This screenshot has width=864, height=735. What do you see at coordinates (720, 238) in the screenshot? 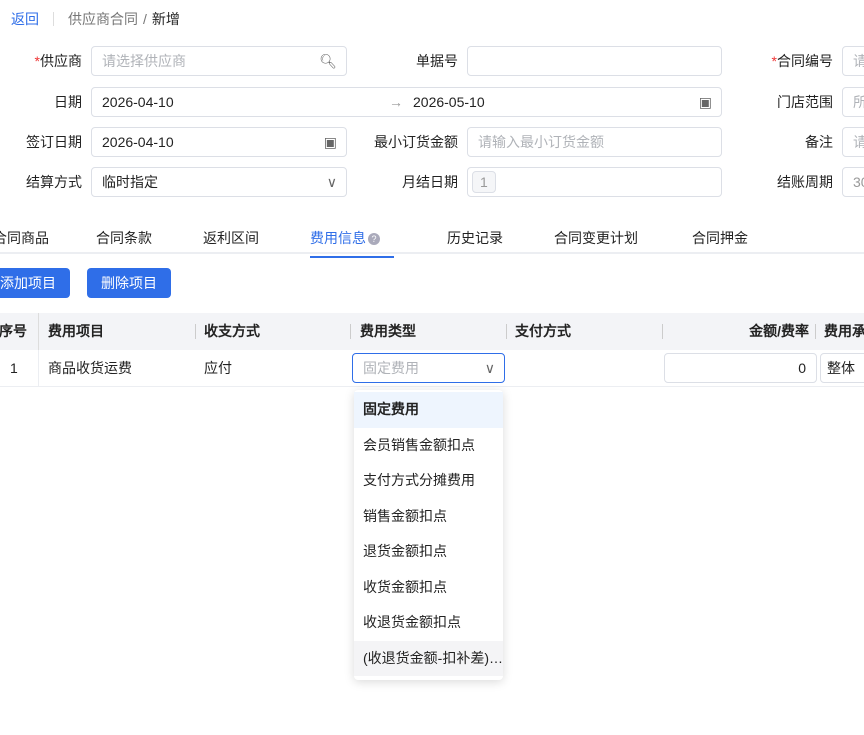
I see `tab-deposit: 合同押金` at bounding box center [720, 238].